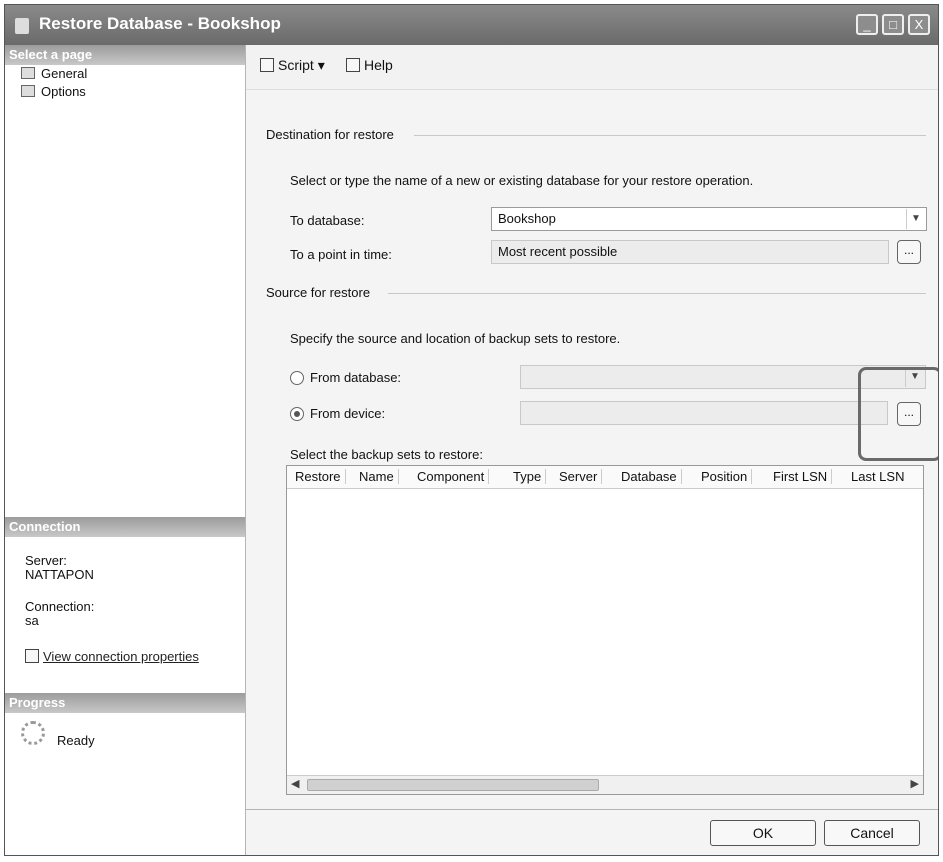 This screenshot has width=943, height=862. What do you see at coordinates (160, 23) in the screenshot?
I see `window-title: Restore Database - Bookshop` at bounding box center [160, 23].